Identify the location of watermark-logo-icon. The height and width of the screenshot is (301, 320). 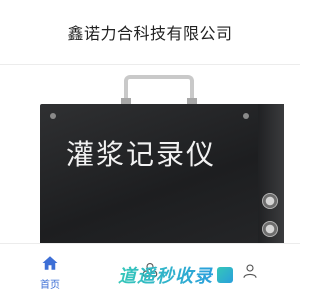
(225, 275).